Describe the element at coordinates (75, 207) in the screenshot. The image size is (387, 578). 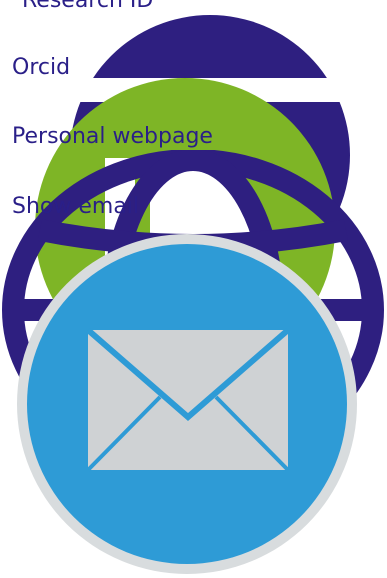
I see `show-email-link: Show email` at that location.